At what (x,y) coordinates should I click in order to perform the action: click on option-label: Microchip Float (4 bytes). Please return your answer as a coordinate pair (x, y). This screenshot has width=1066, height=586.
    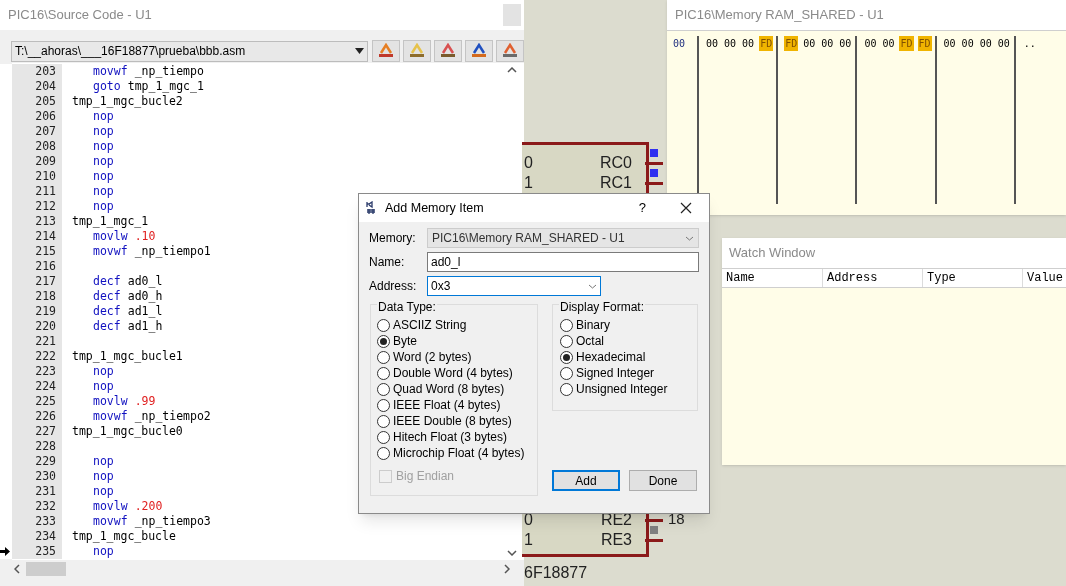
    Looking at the image, I should click on (459, 453).